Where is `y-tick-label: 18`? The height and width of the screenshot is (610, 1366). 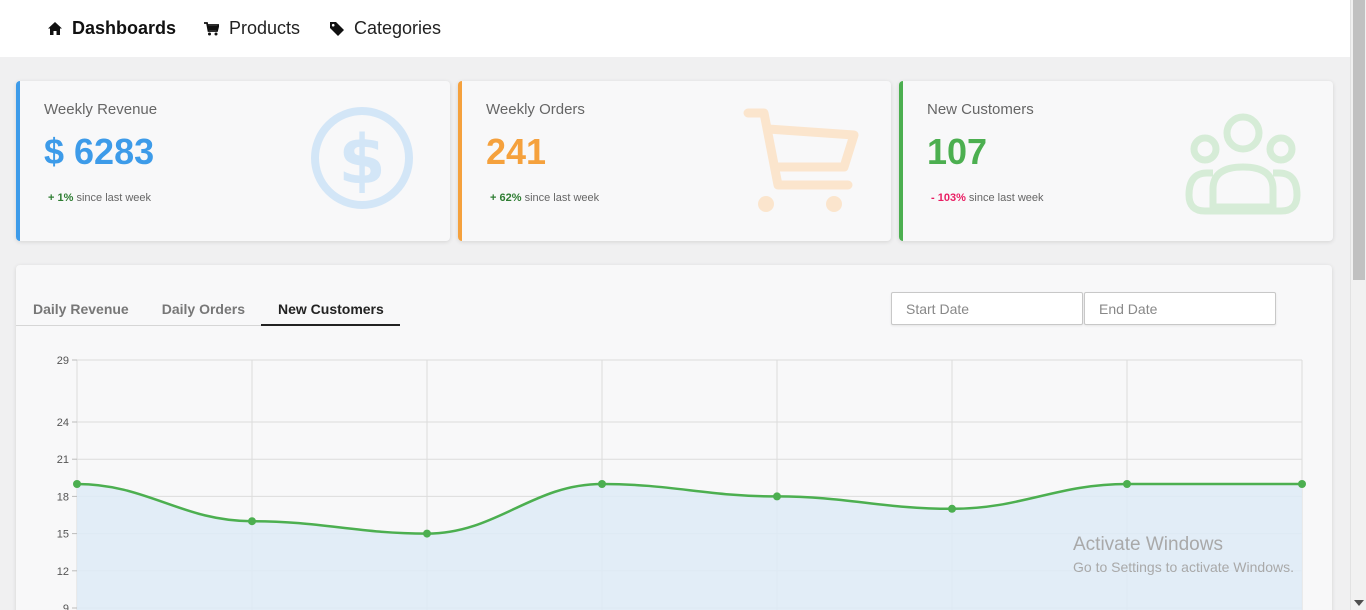
y-tick-label: 18 is located at coordinates (63, 497).